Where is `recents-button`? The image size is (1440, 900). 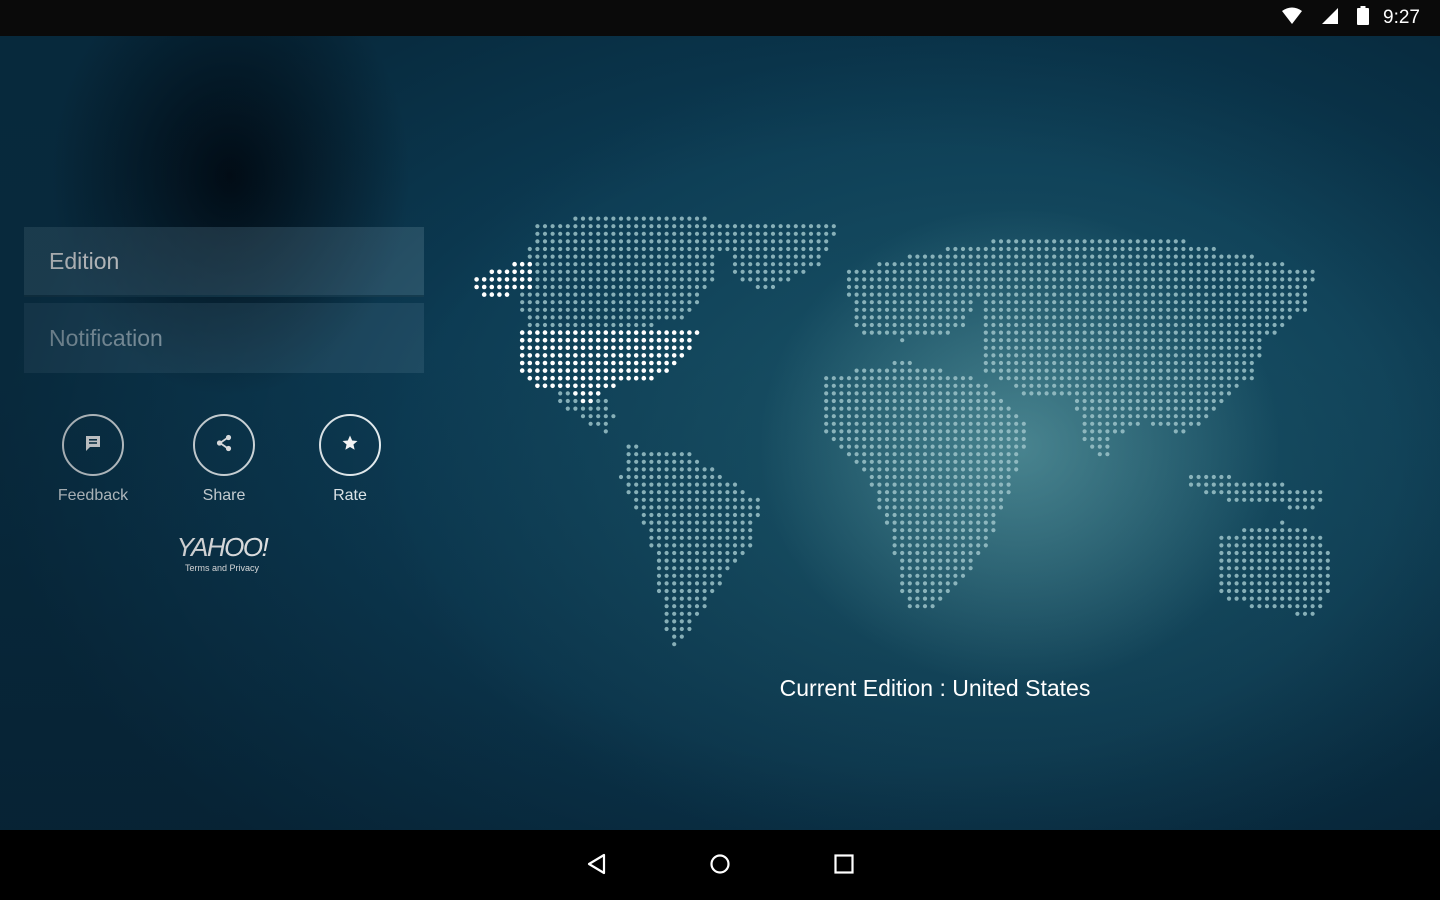
recents-button is located at coordinates (844, 866).